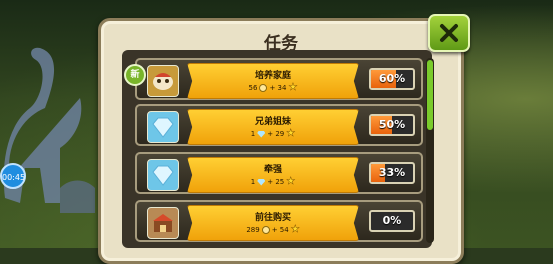  I want to click on timer-badge: 00:45, so click(13, 176).